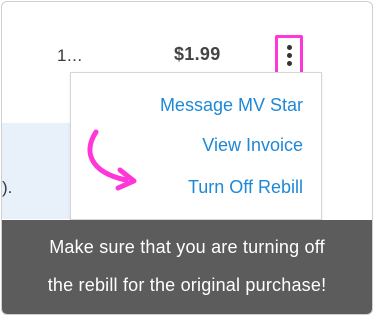 This screenshot has height=316, width=374. I want to click on menu-item-turn-off-rebill: Turn Off Rebill, so click(245, 187).